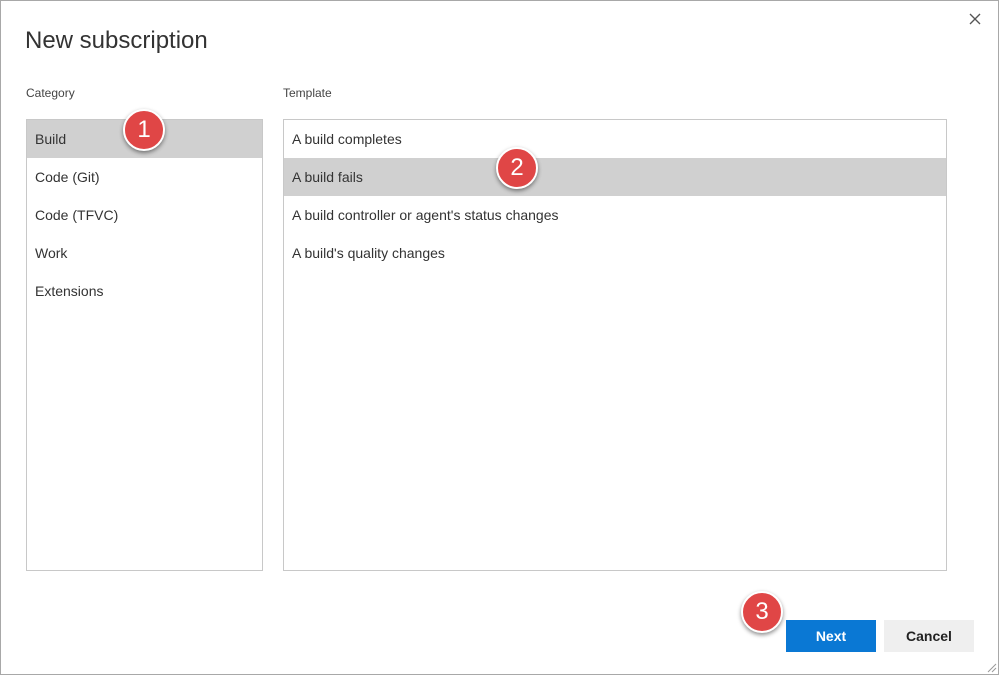  Describe the element at coordinates (615, 177) in the screenshot. I see `template-item-build-fails: A build fails` at that location.